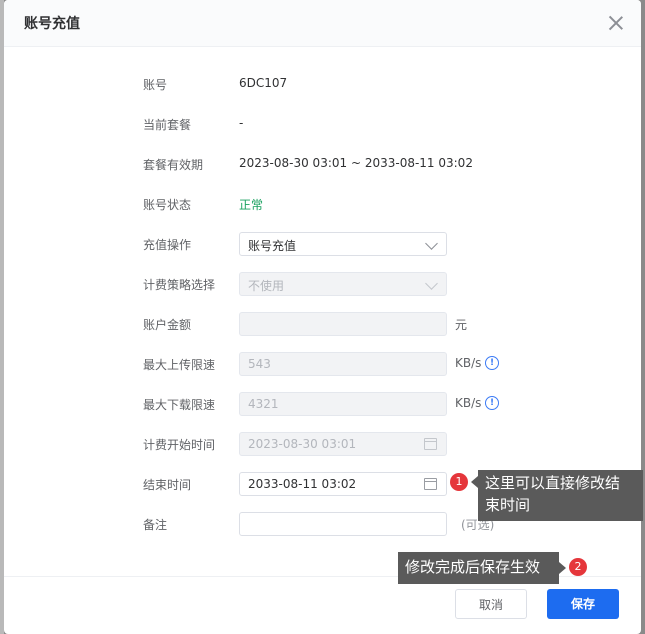 The image size is (645, 634). I want to click on billing-strategy-row: 计费策略选择 不使用, so click(322, 284).